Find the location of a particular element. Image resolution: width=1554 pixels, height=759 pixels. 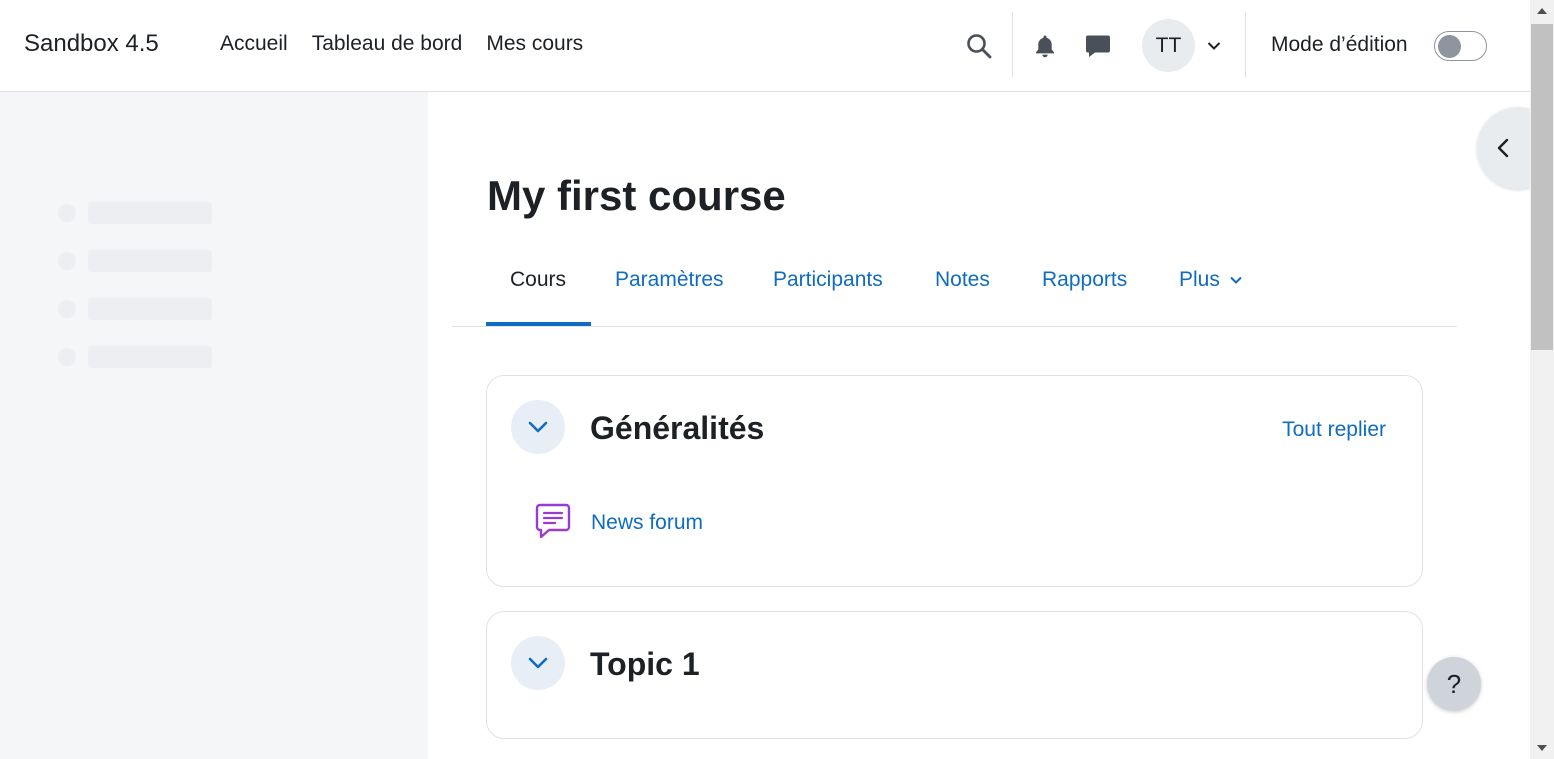

course-section-topic-1: Topic 1 is located at coordinates (954, 675).